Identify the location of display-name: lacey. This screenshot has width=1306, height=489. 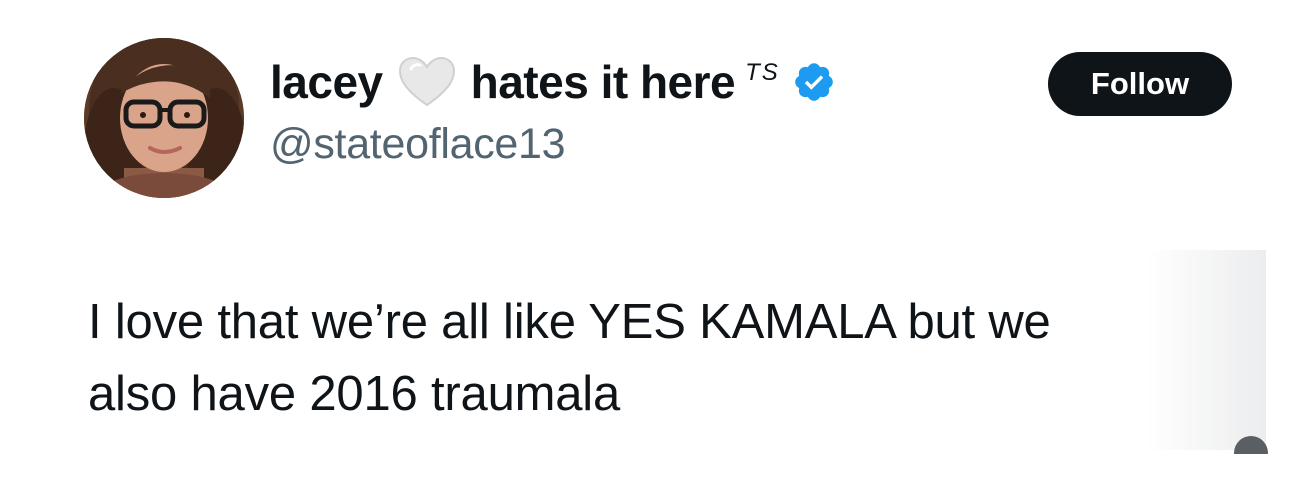
(326, 82).